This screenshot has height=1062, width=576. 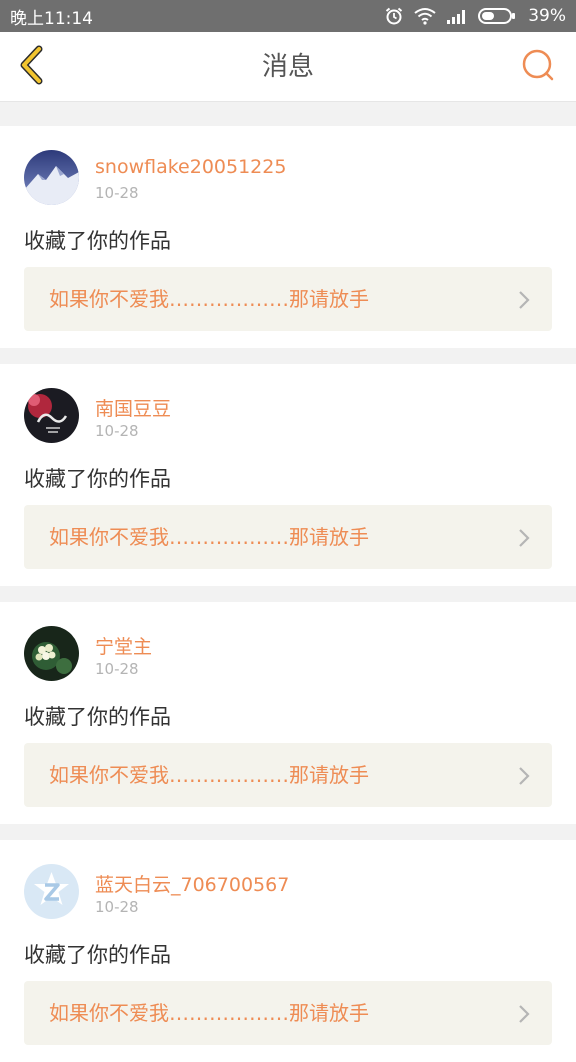 I want to click on header: 消息, so click(x=288, y=67).